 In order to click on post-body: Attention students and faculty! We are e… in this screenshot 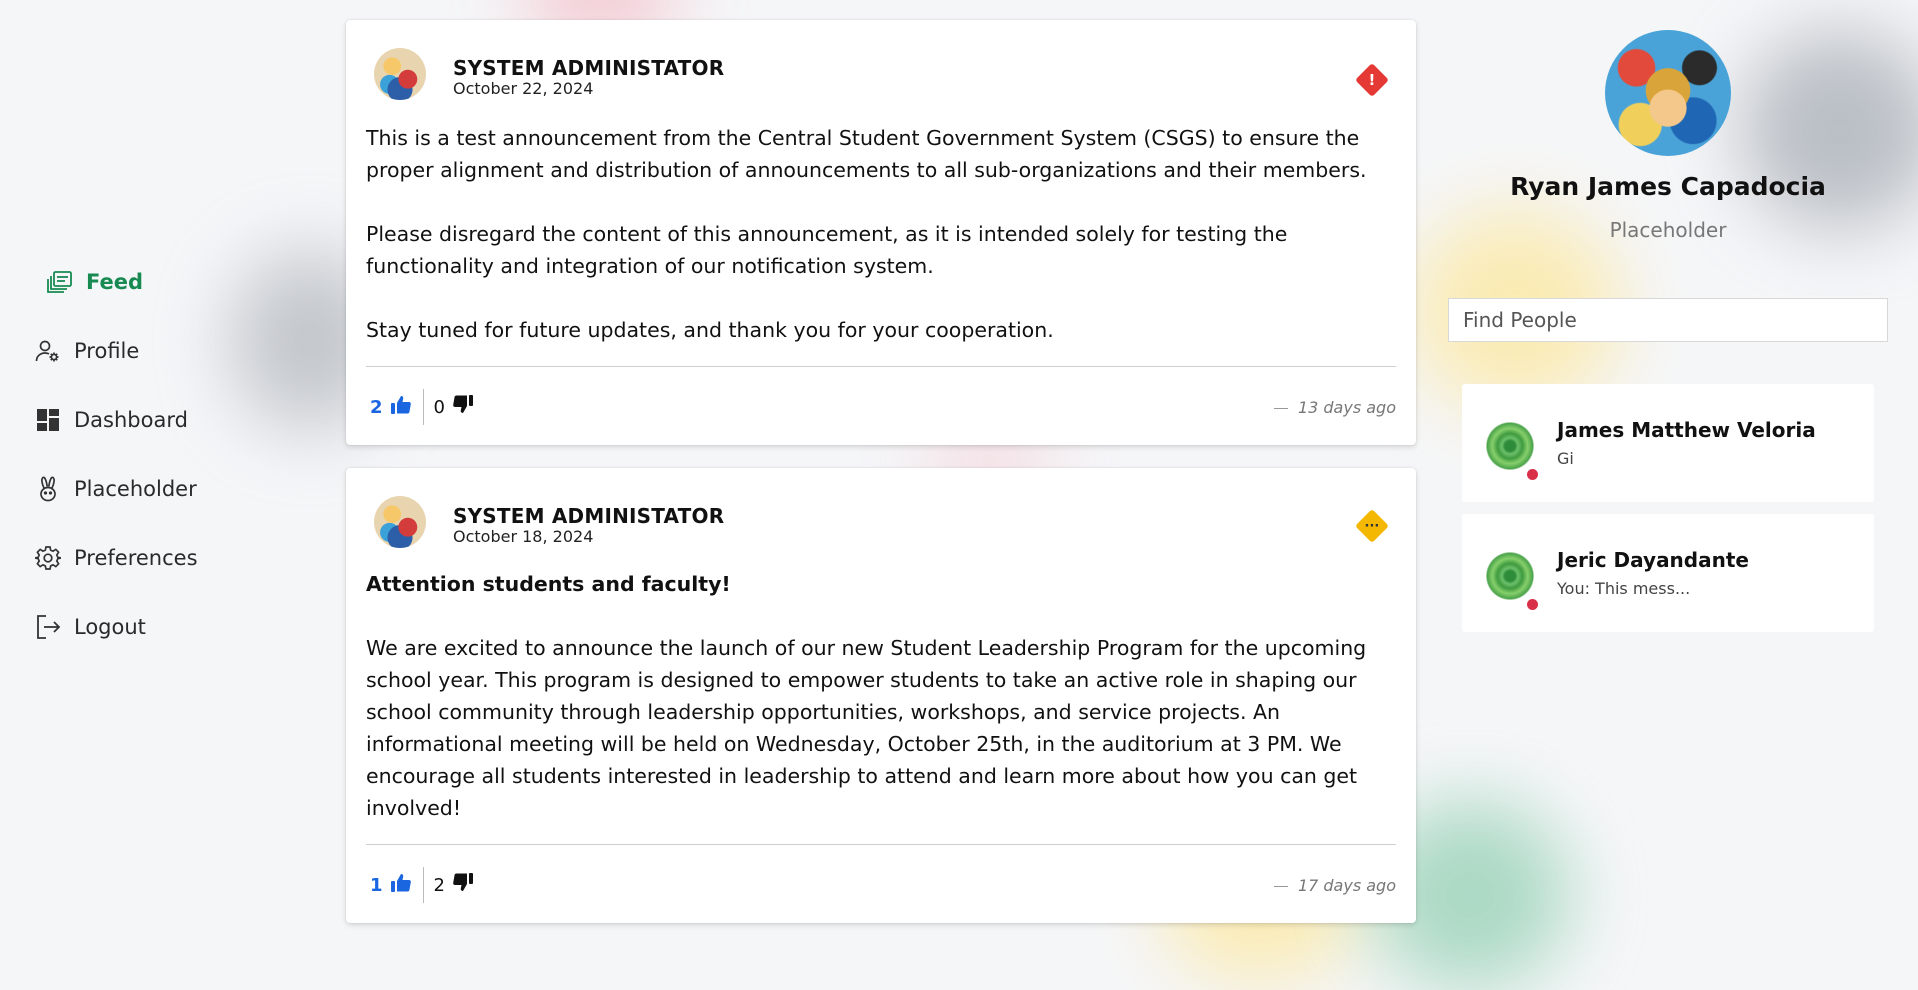, I will do `click(881, 696)`.